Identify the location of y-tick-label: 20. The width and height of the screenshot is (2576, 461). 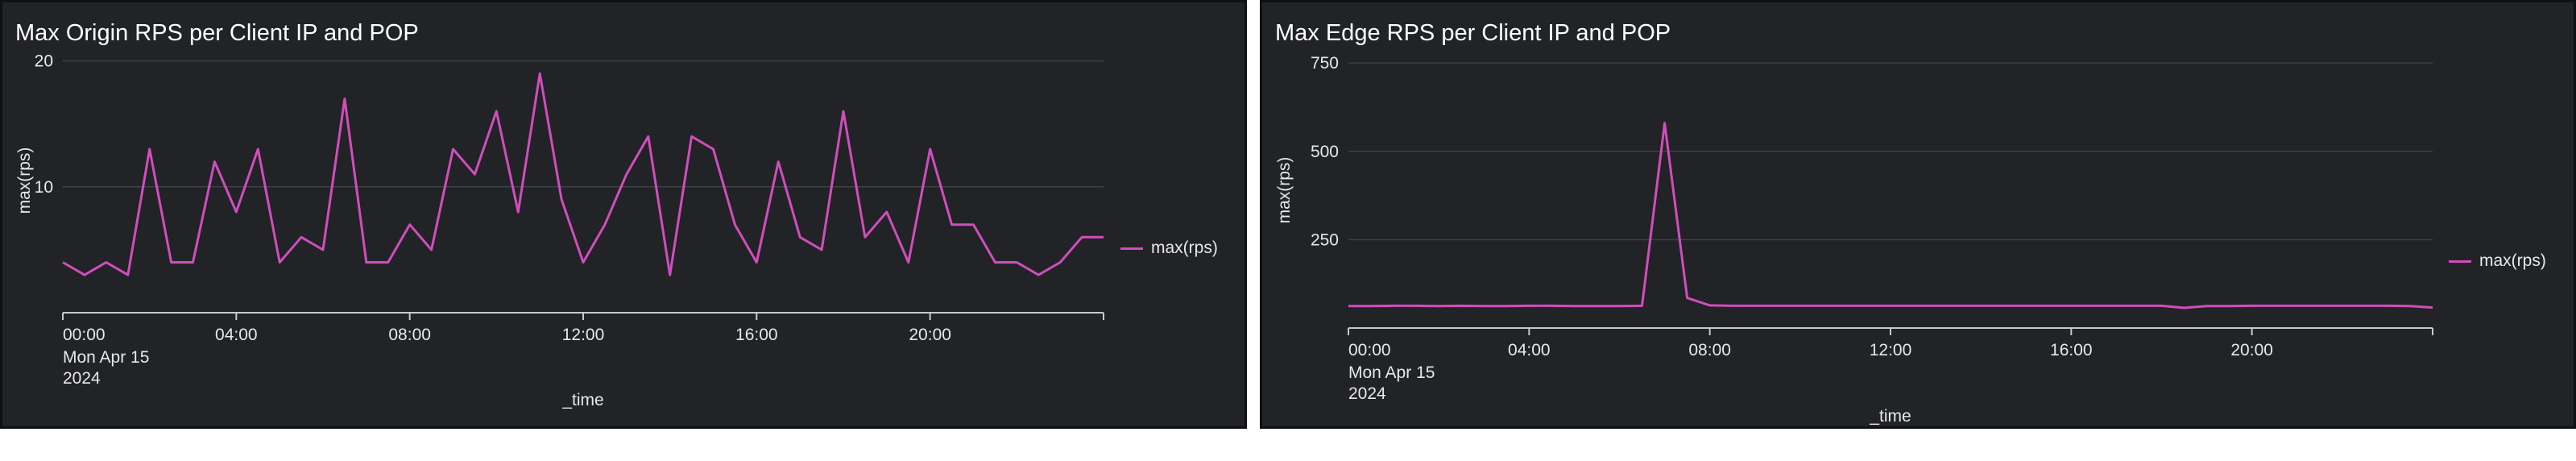
(44, 61).